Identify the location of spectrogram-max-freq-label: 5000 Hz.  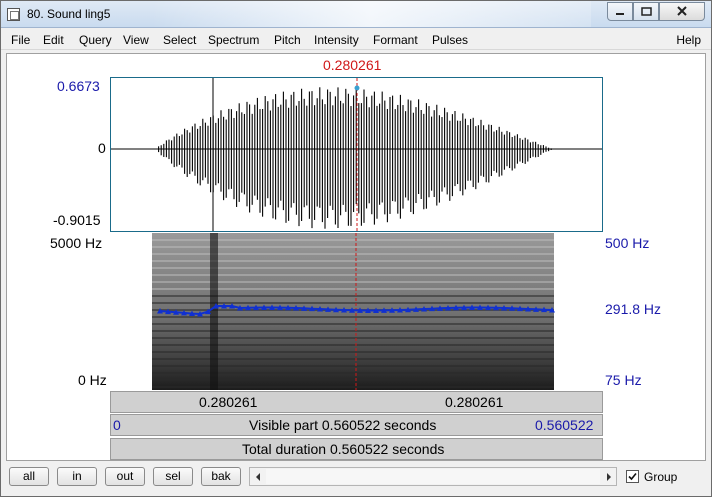
(76, 243).